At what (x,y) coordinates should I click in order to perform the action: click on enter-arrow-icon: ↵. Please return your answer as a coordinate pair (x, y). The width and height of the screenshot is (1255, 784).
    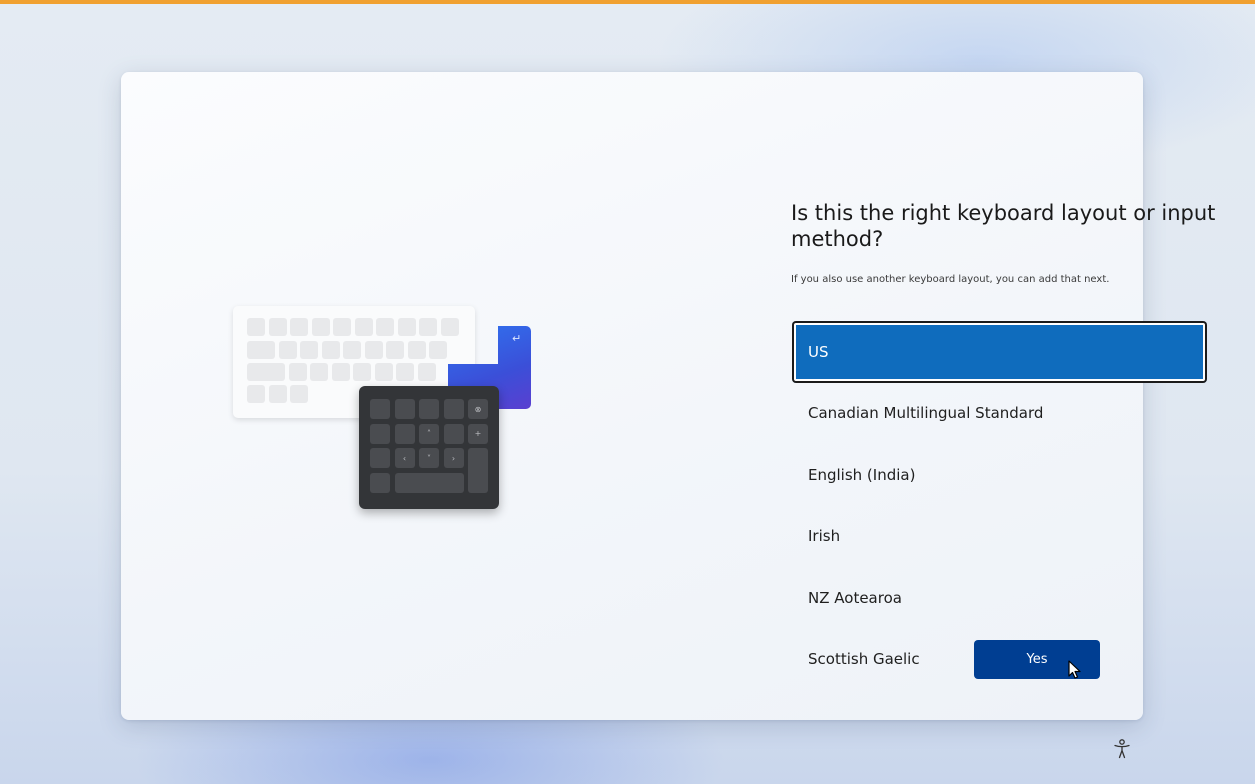
    Looking at the image, I should click on (517, 338).